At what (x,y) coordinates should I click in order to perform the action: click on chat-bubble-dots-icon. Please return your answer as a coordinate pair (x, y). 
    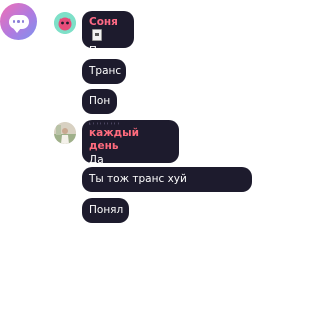
    Looking at the image, I should click on (18, 23).